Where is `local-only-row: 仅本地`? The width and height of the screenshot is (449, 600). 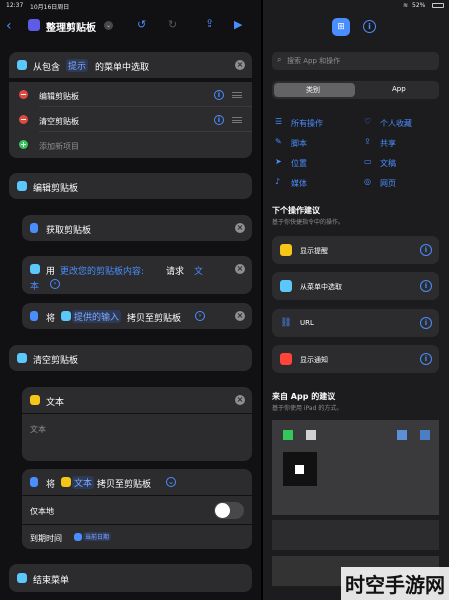
local-only-row: 仅本地 is located at coordinates (137, 510).